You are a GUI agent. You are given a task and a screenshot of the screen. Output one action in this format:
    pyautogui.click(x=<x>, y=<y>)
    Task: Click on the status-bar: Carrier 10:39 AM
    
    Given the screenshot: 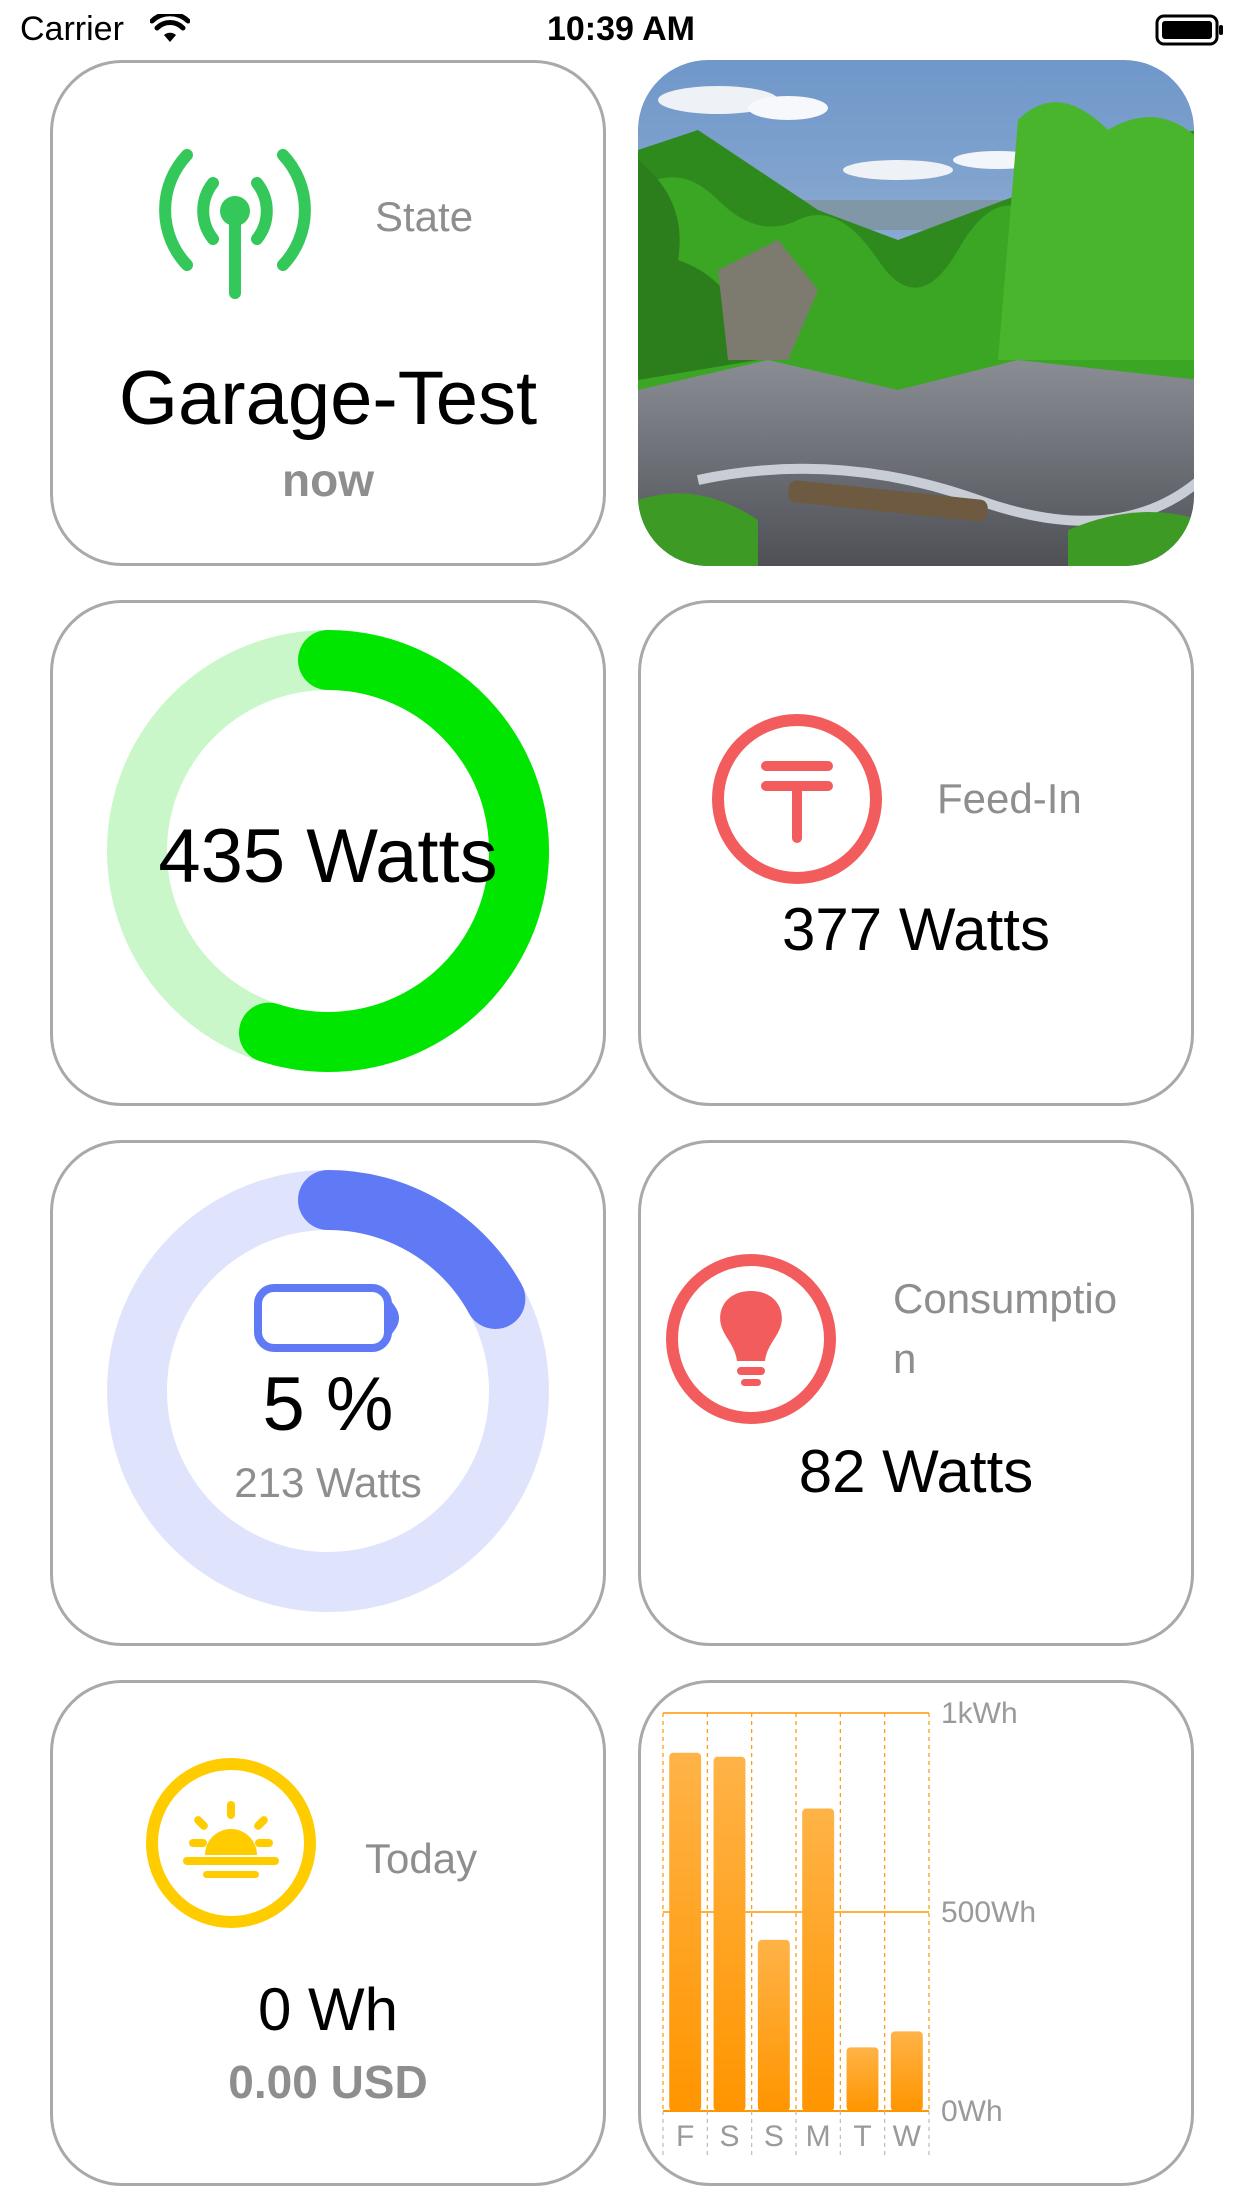 What is the action you would take?
    pyautogui.click(x=621, y=30)
    